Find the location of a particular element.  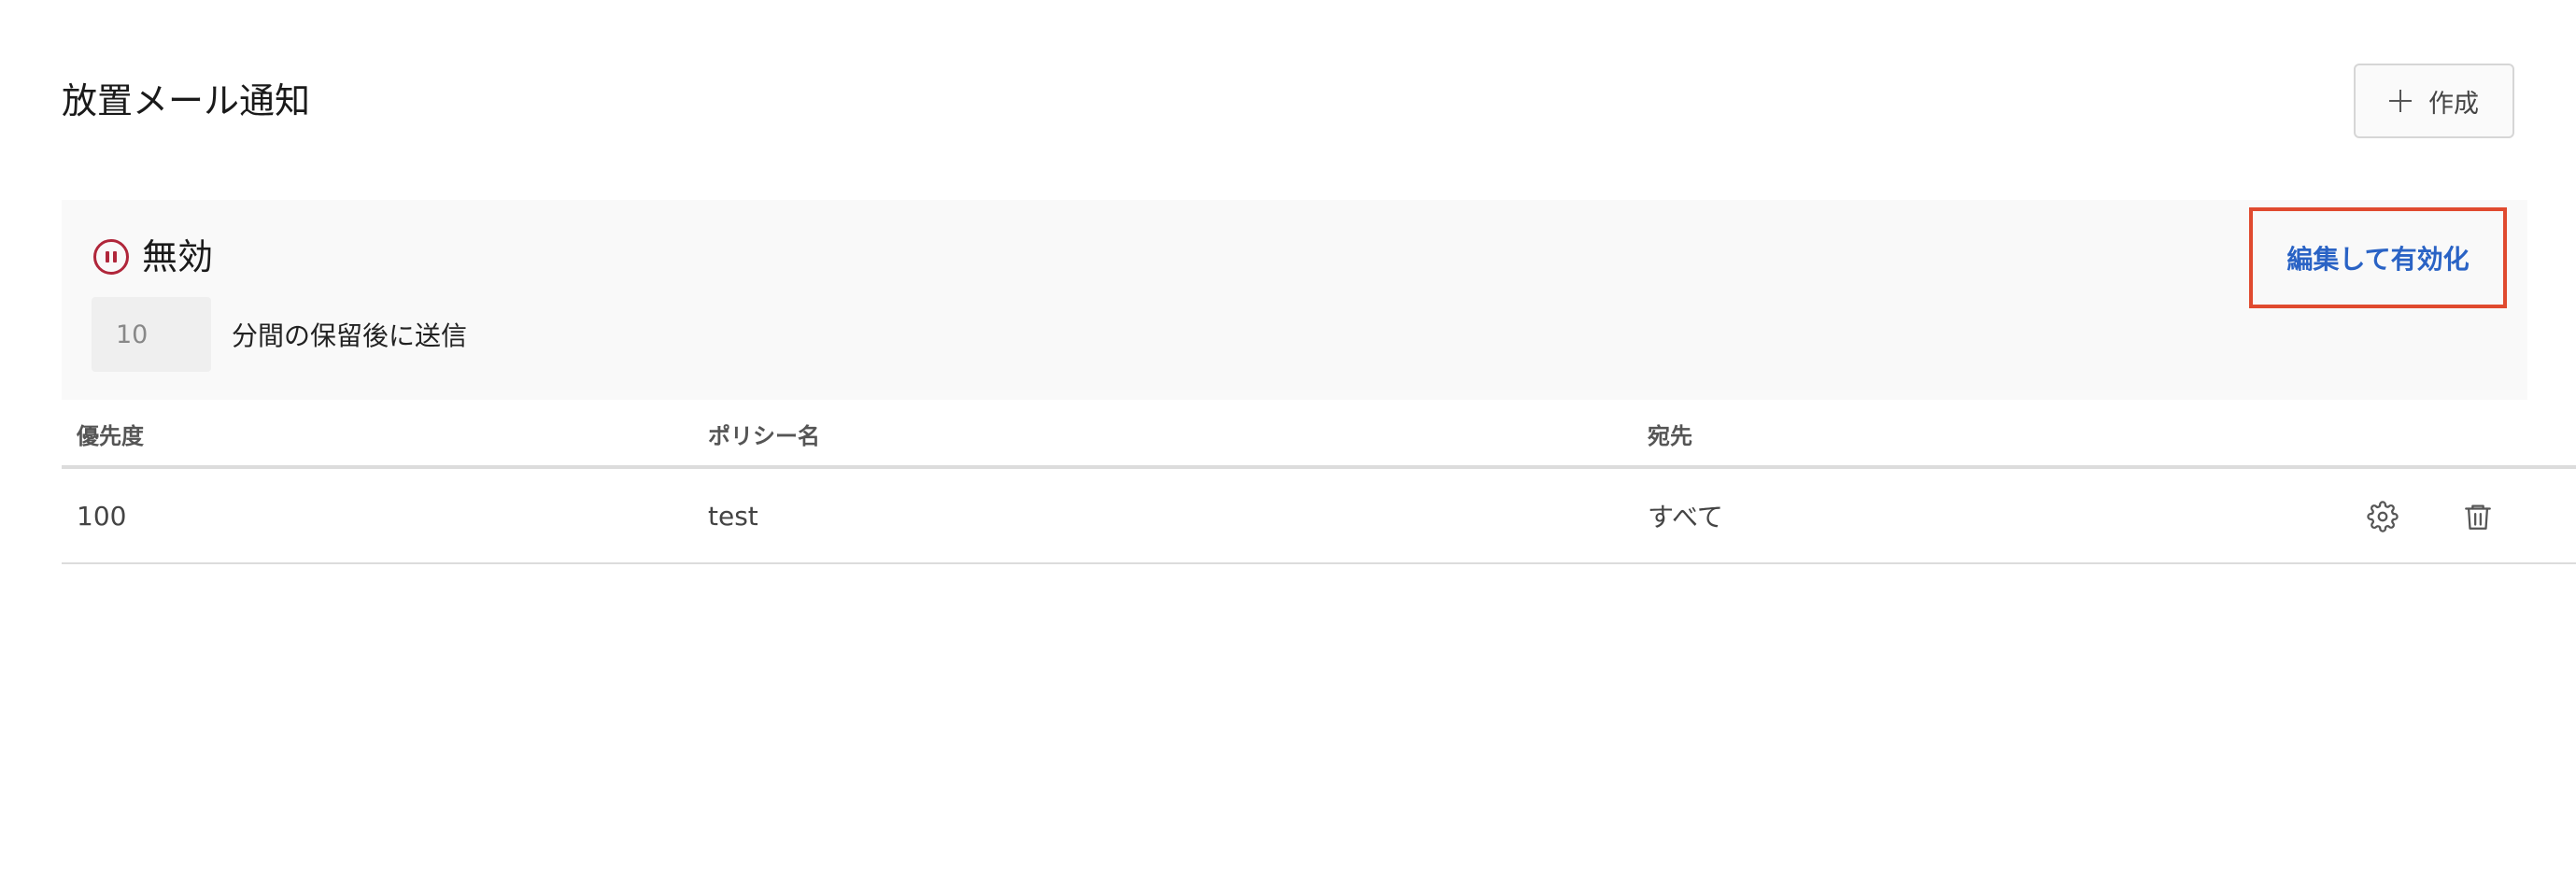

trash-icon is located at coordinates (2478, 516).